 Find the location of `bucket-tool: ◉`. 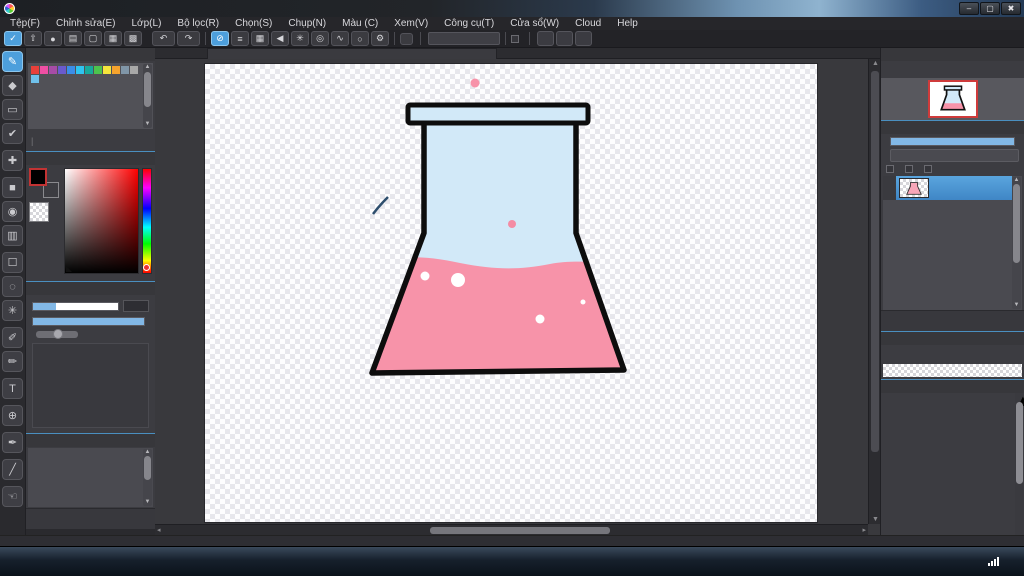

bucket-tool: ◉ is located at coordinates (12, 211).